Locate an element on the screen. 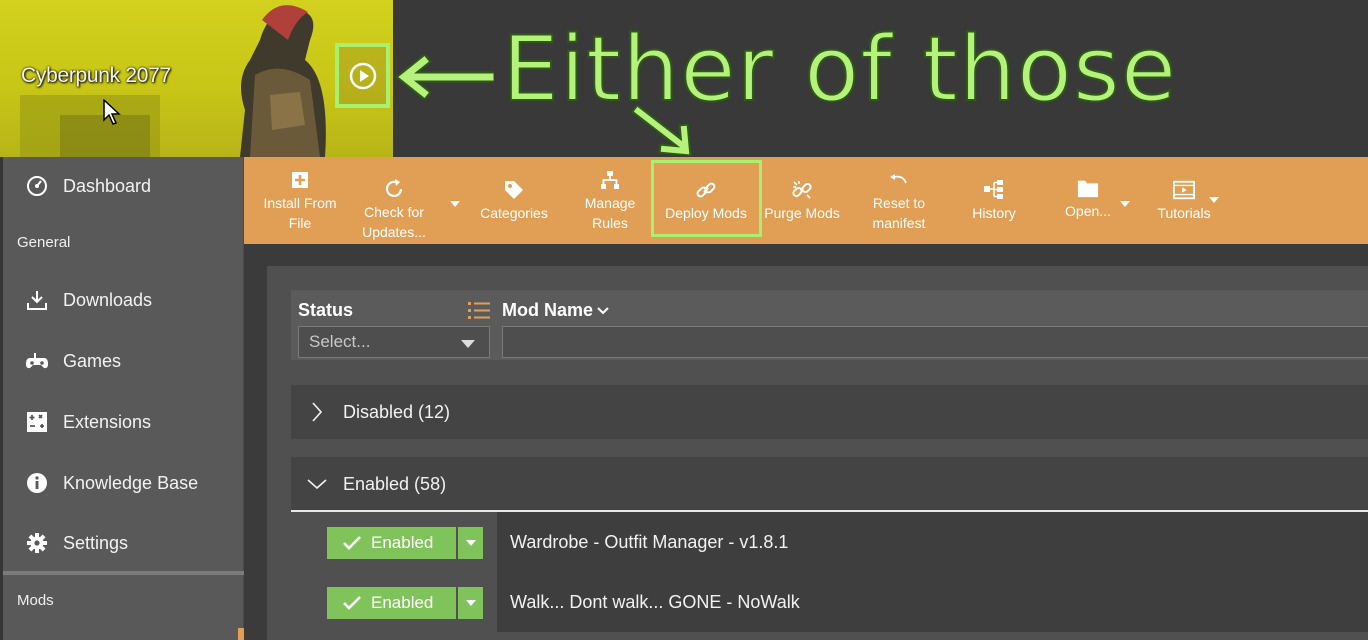  mod-name-filter-input is located at coordinates (935, 342).